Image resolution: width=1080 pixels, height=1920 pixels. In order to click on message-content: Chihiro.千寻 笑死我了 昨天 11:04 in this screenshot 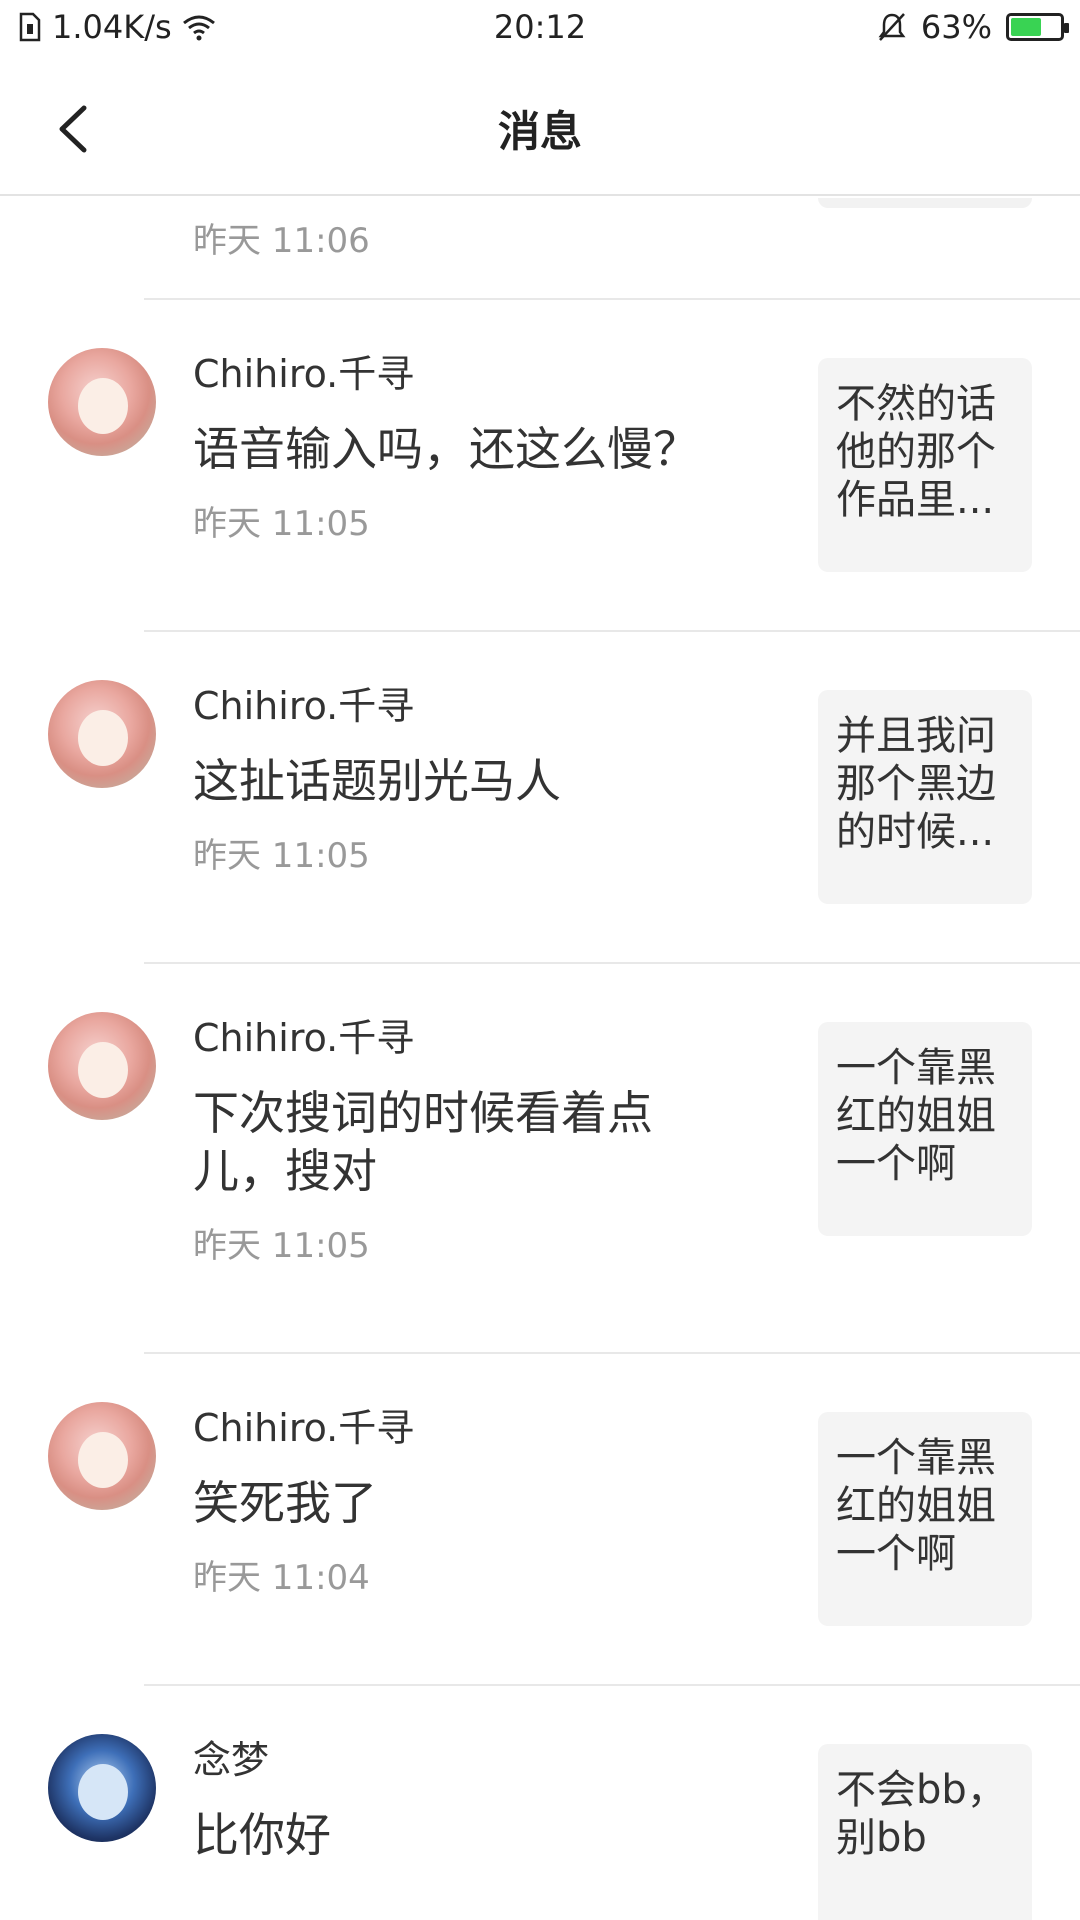, I will do `click(458, 1502)`.